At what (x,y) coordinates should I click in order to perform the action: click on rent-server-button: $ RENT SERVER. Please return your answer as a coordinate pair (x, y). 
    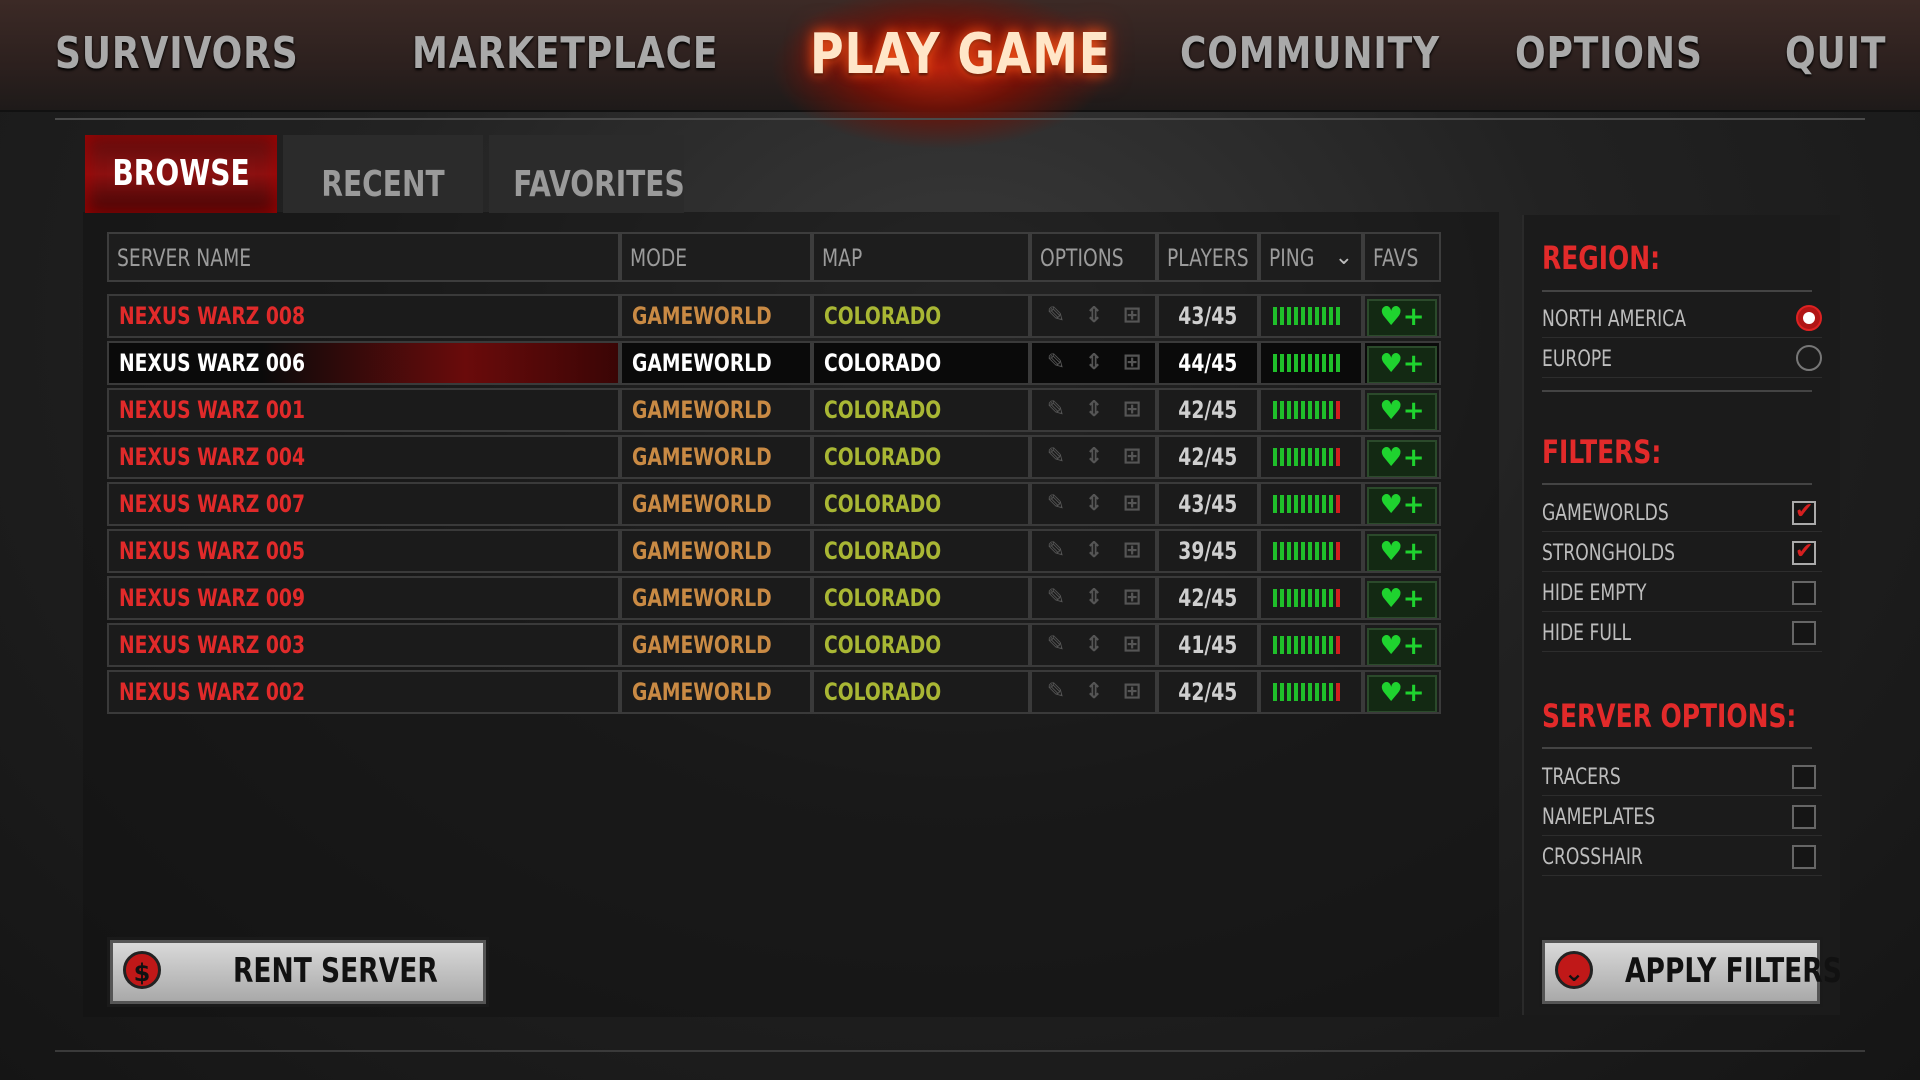
    Looking at the image, I should click on (298, 972).